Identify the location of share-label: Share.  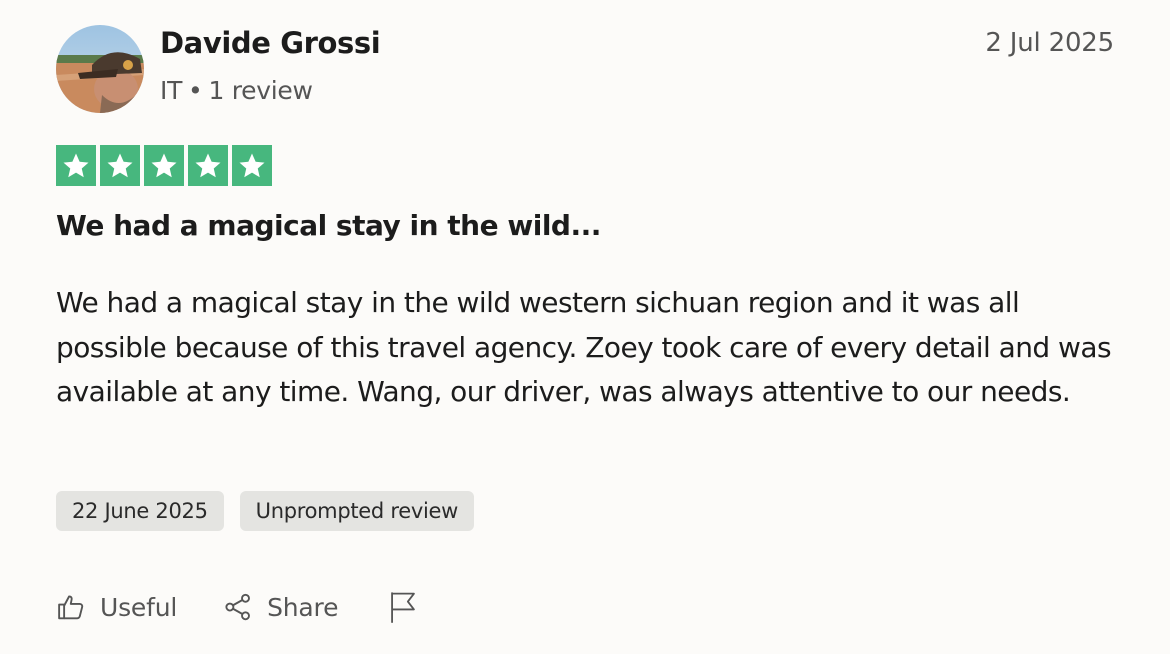
(303, 607).